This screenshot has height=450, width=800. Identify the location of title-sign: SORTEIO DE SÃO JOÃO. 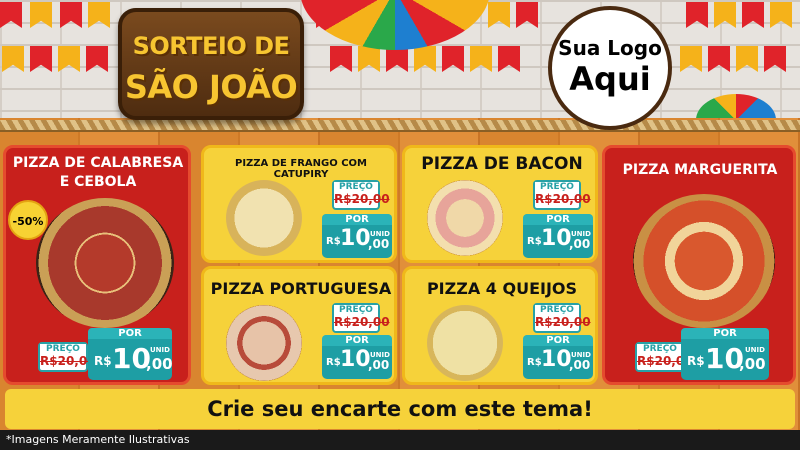
(211, 64).